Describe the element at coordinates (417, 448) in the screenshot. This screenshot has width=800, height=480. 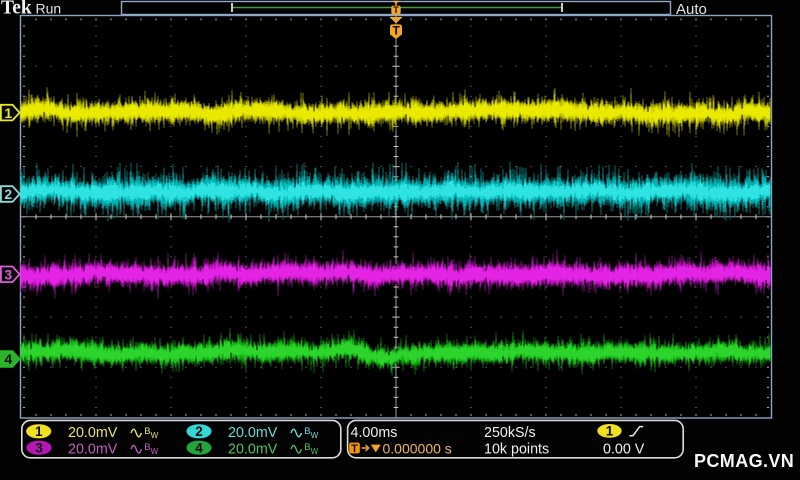
I see `svg-text: 0.000000 s` at that location.